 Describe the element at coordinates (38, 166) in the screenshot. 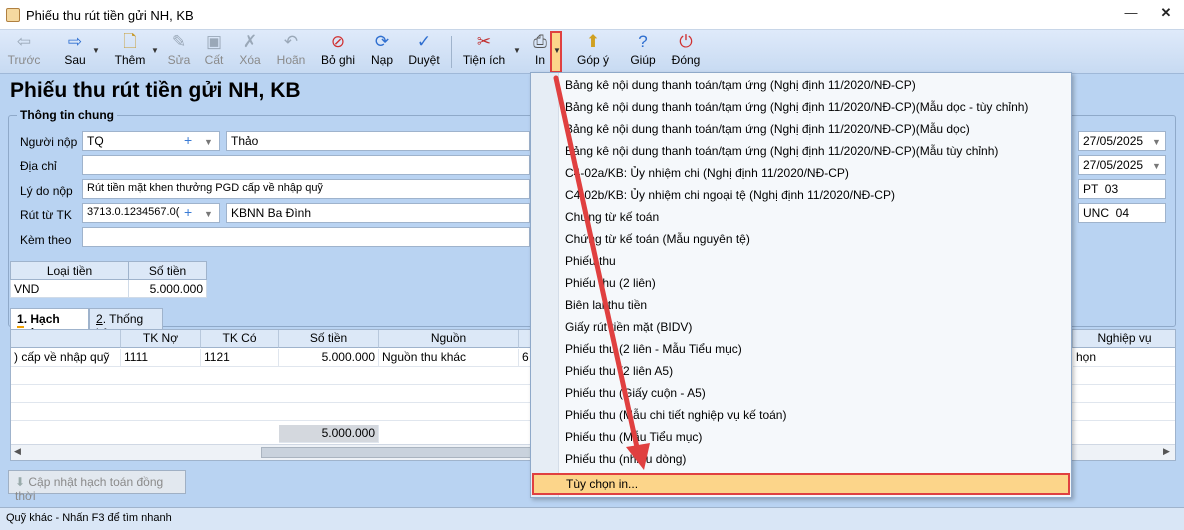

I see `address-label: Địa chỉ` at that location.